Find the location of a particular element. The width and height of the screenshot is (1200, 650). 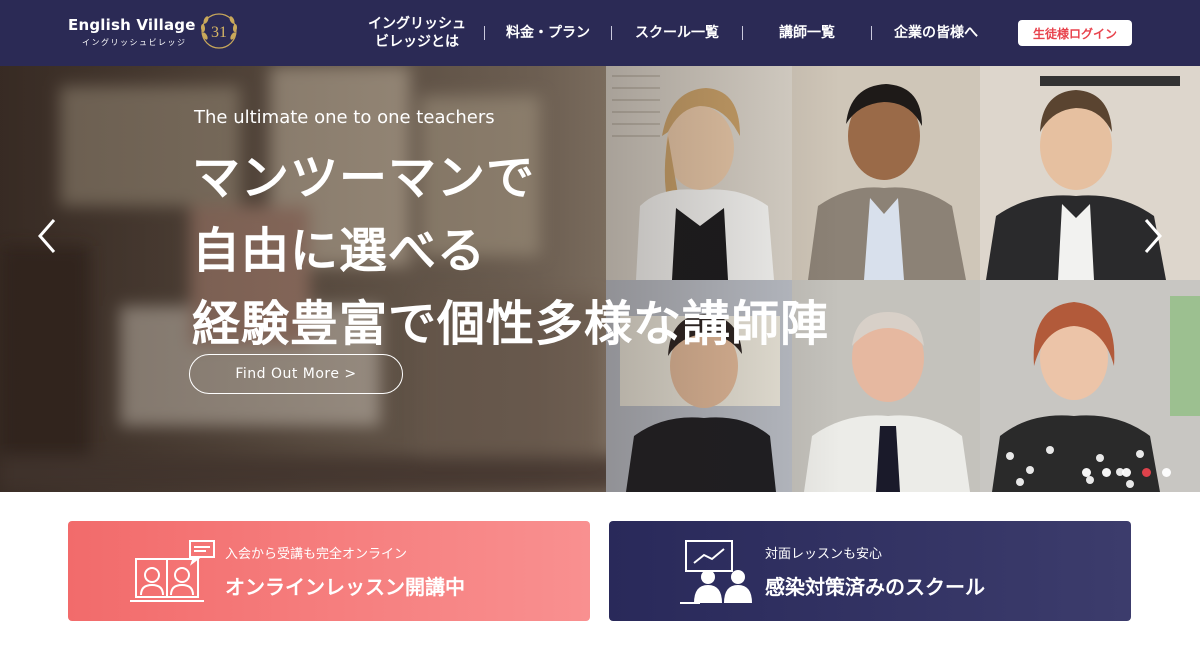

classroom-lesson-icon is located at coordinates (716, 572).